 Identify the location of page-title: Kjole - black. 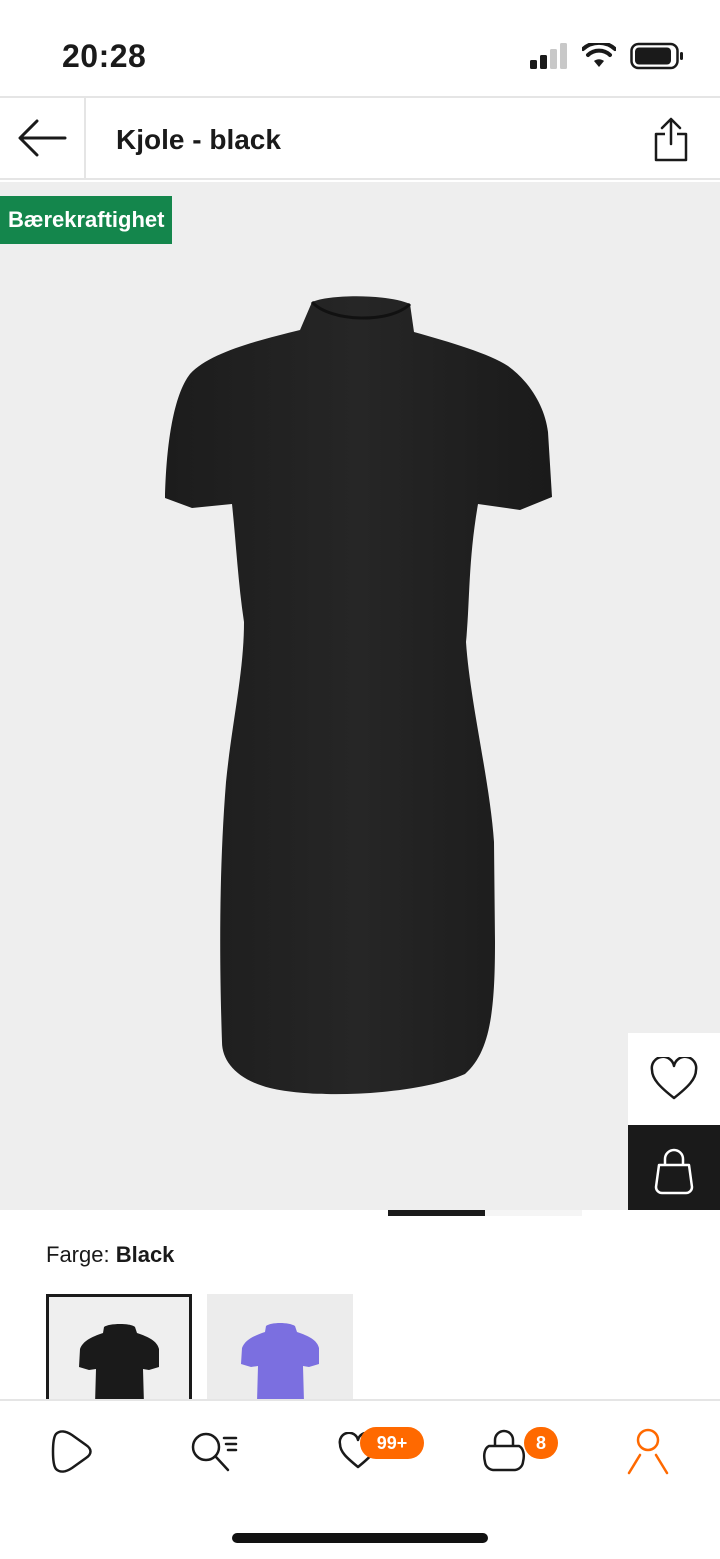
(198, 139).